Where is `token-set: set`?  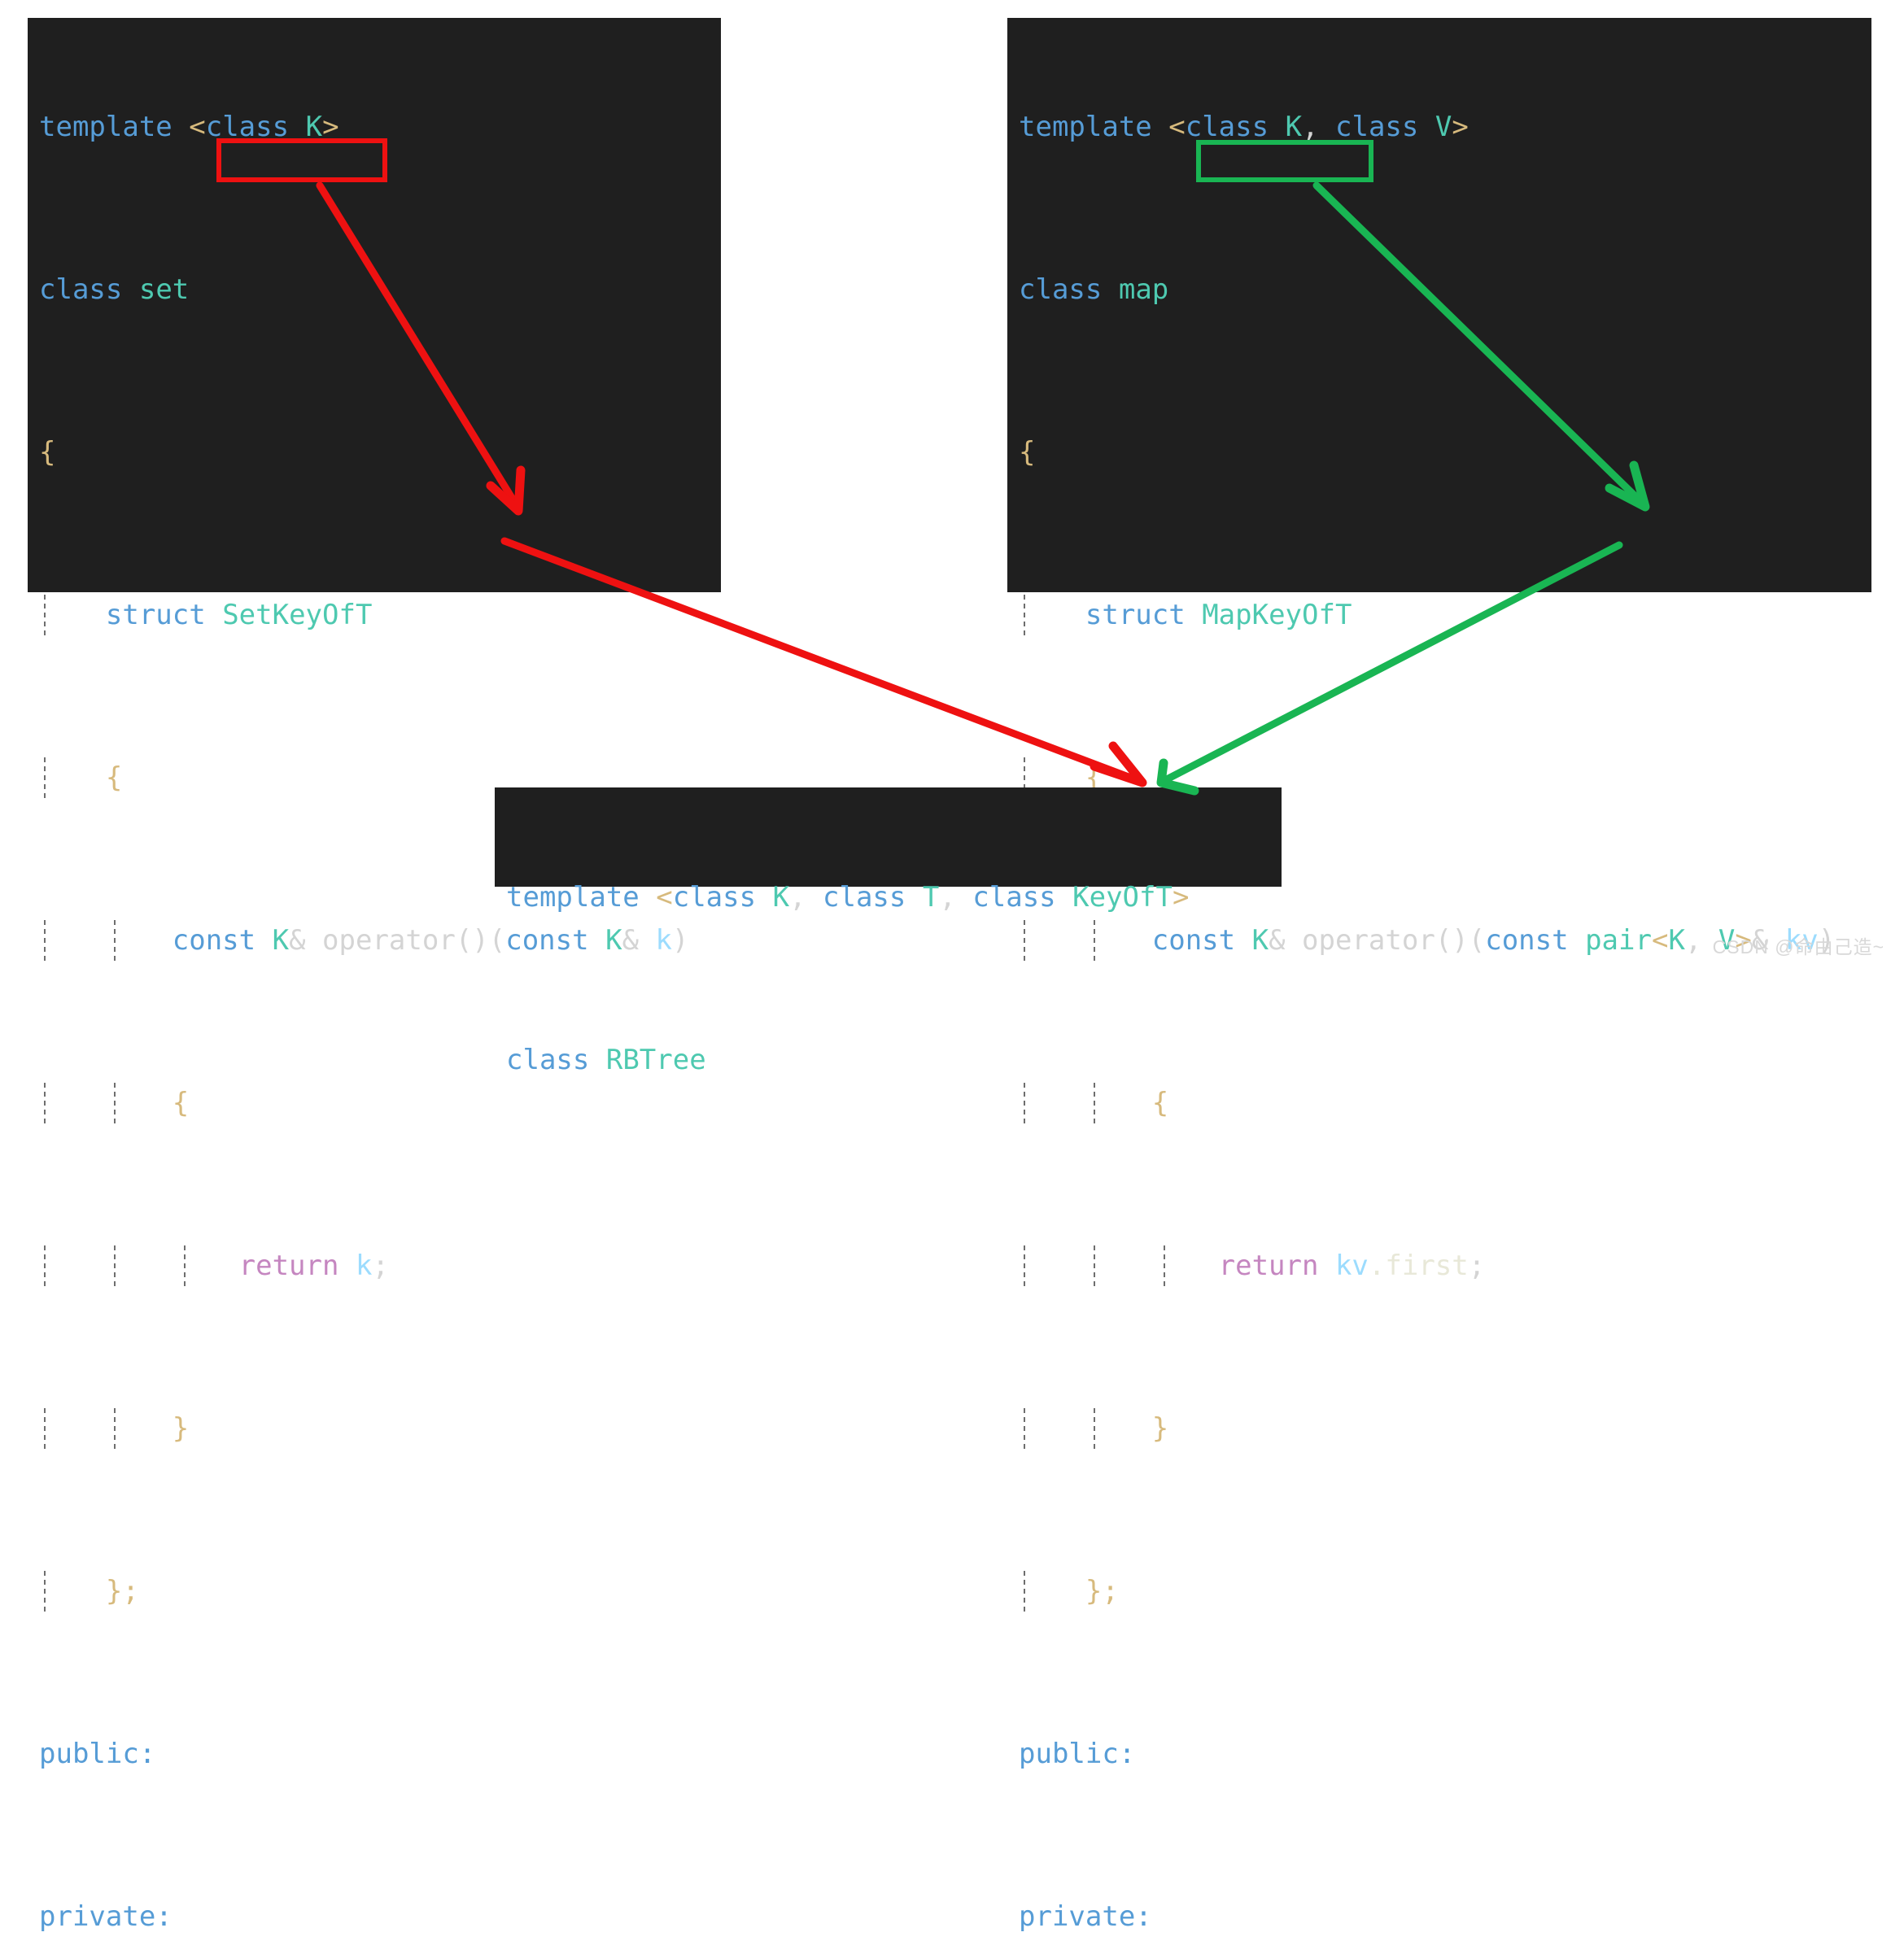 token-set: set is located at coordinates (164, 289).